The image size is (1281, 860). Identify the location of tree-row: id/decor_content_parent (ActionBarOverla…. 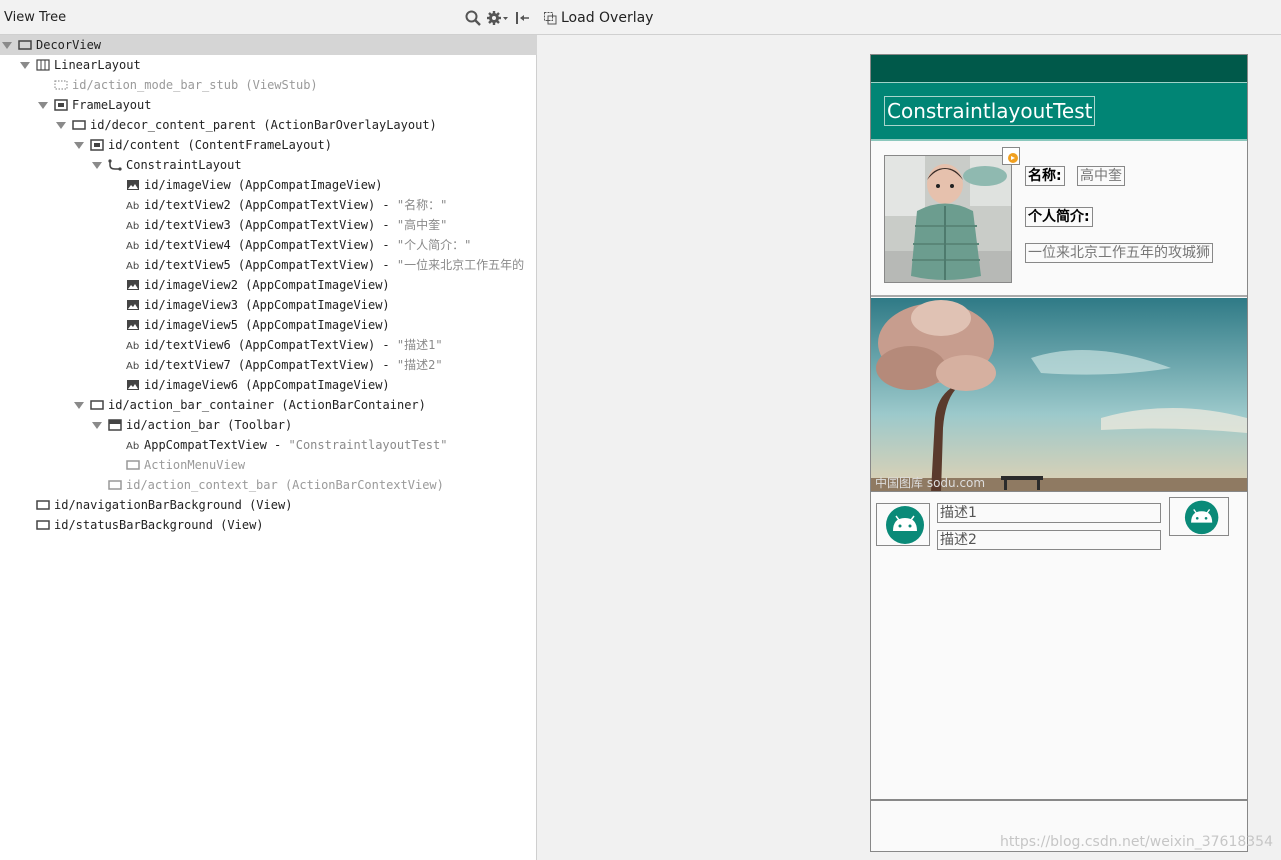
(268, 125).